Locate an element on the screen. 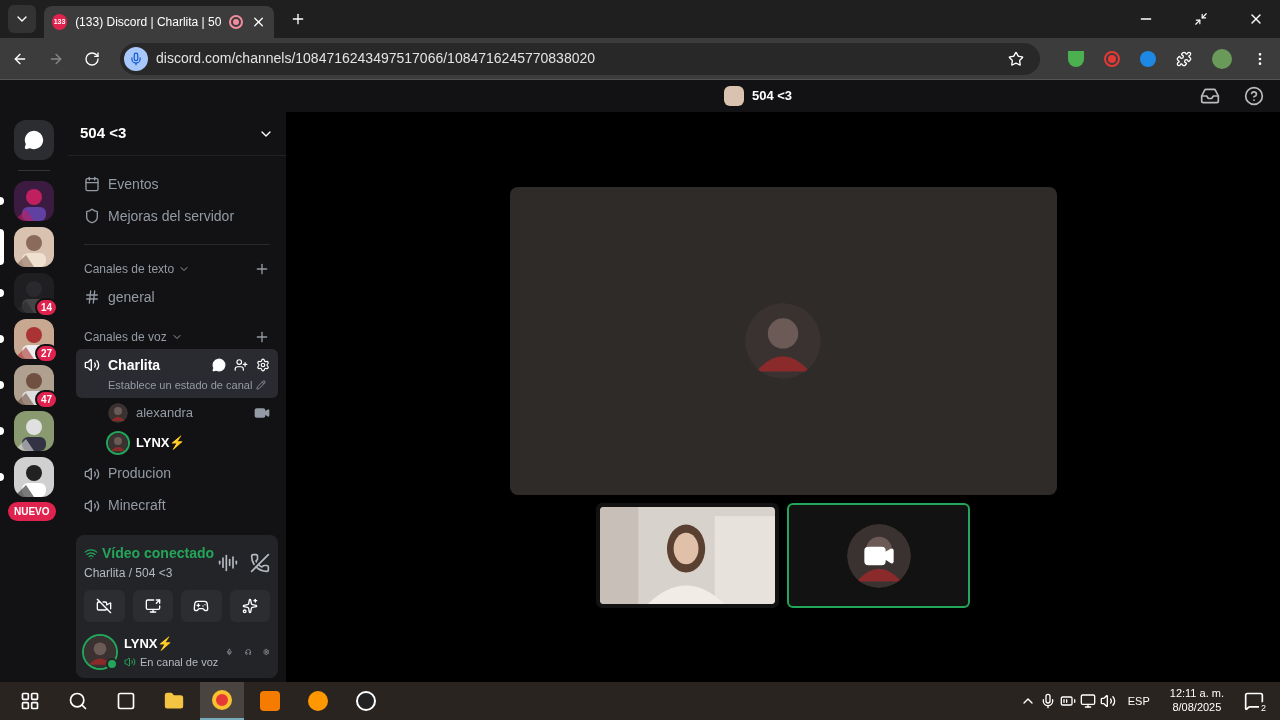 The image size is (1280, 720). mention-badge: 27 is located at coordinates (46, 353).